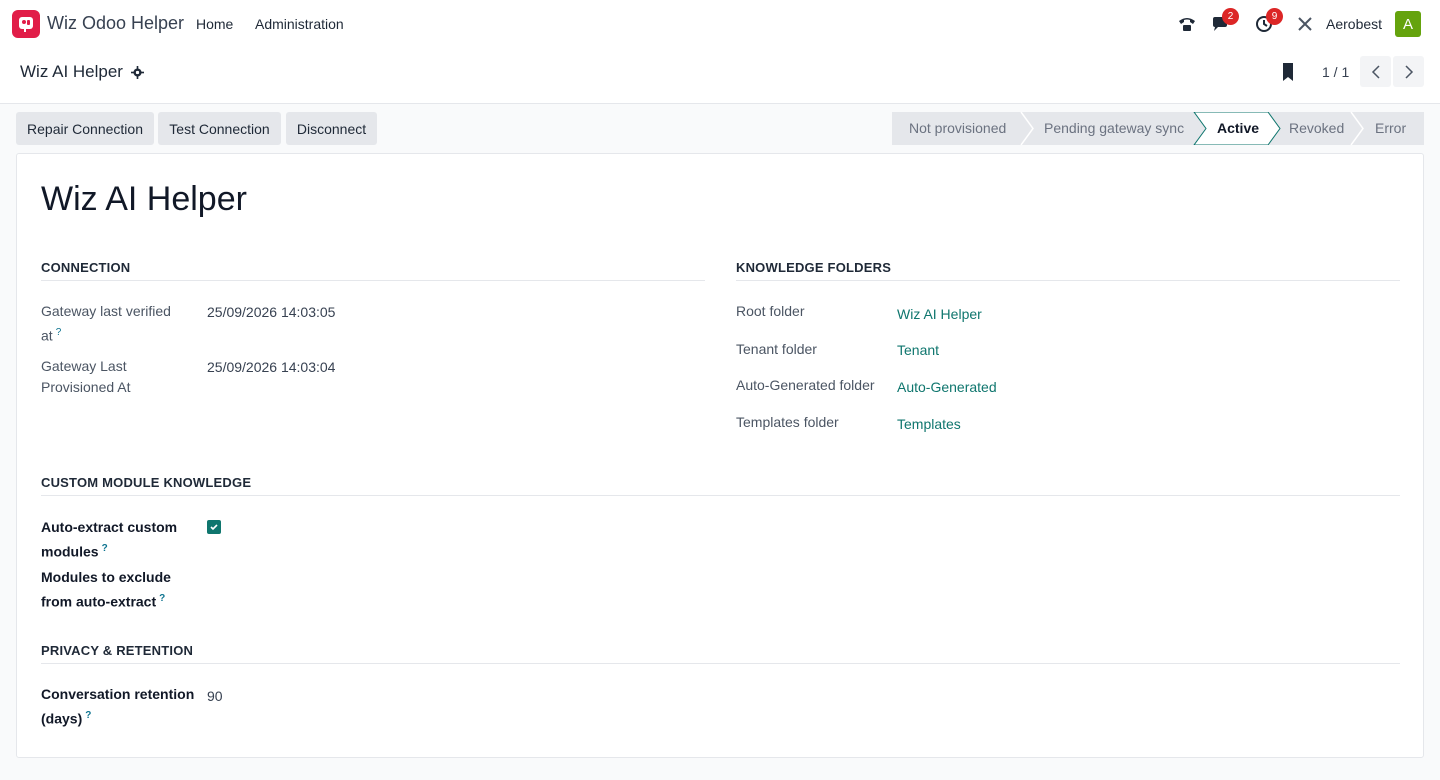  What do you see at coordinates (118, 706) in the screenshot?
I see `conversation-retention-label: Conversation retention (days)?` at bounding box center [118, 706].